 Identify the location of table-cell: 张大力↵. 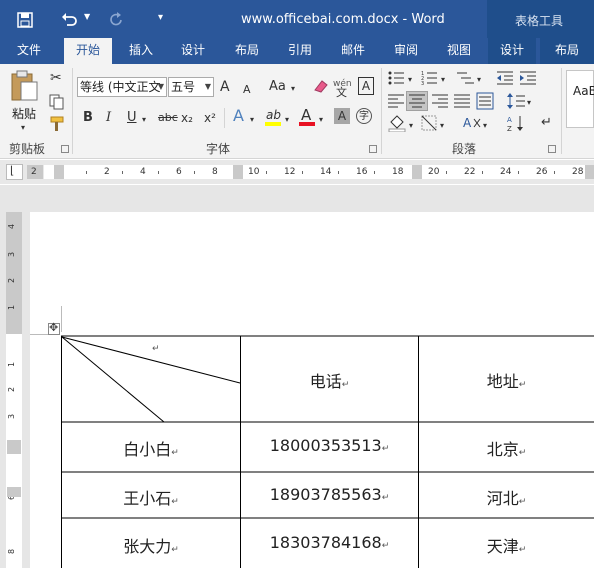
(151, 545).